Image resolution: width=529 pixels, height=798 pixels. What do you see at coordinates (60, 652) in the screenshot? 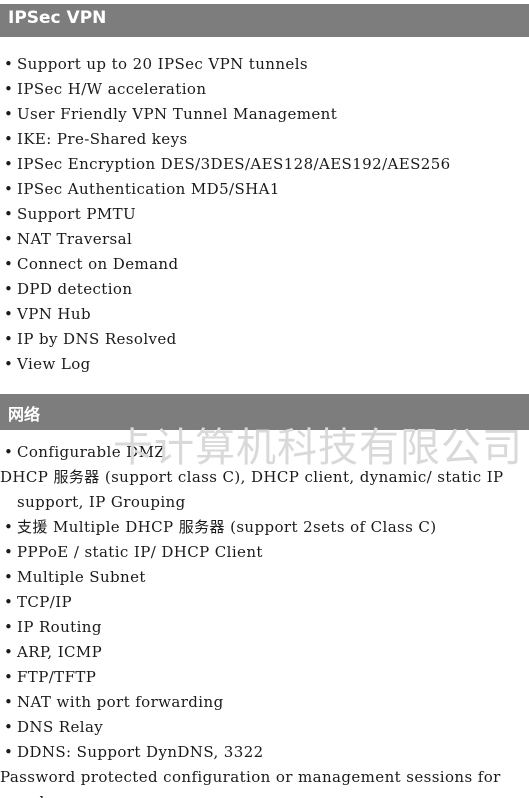
I see `list-item-label: ARP, ICMP` at bounding box center [60, 652].